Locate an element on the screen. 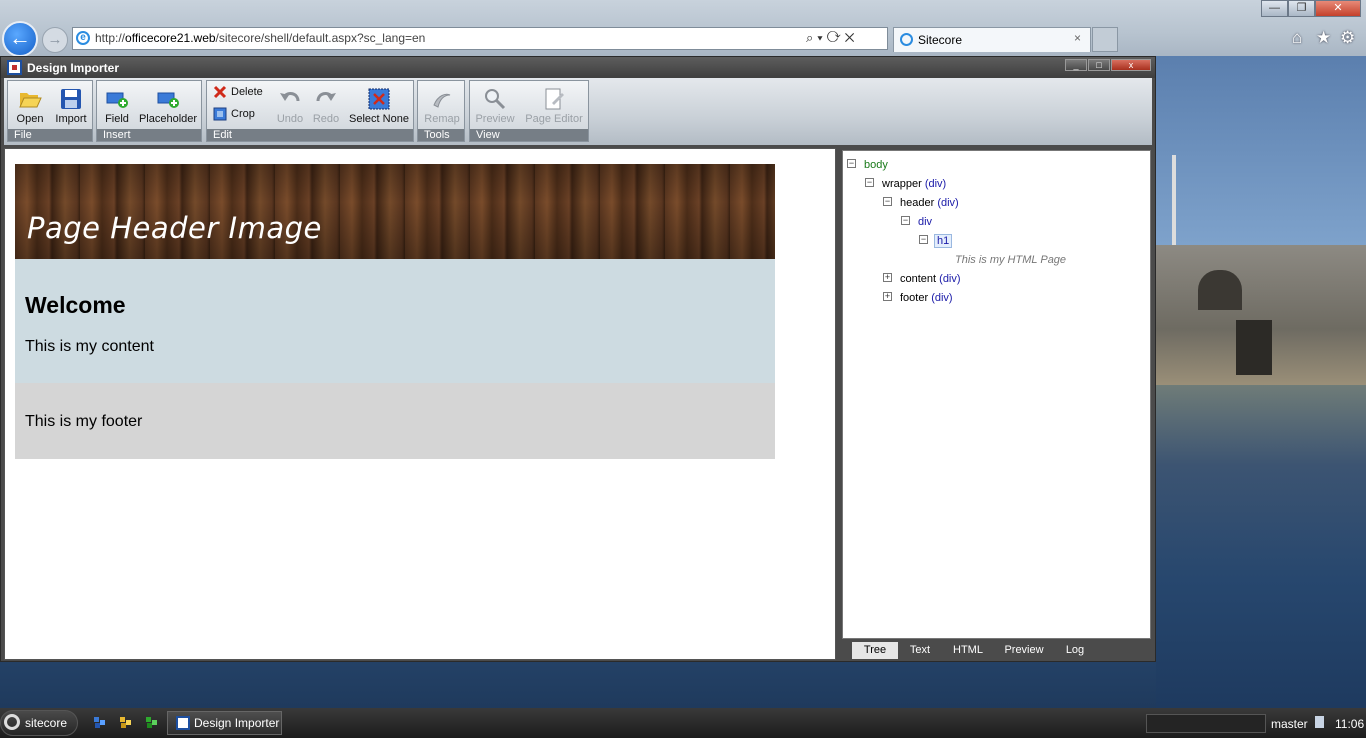 This screenshot has height=738, width=1366. tab-log: Log is located at coordinates (1075, 650).